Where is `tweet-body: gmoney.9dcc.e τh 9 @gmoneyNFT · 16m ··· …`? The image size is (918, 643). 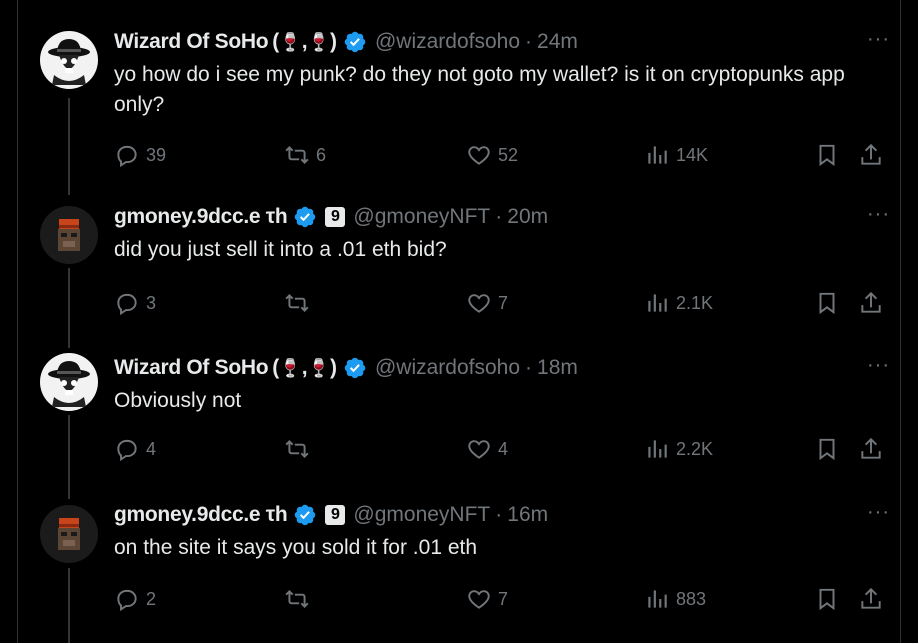 tweet-body: gmoney.9dcc.e τh 9 @gmoneyNFT · 16m ··· … is located at coordinates (502, 532).